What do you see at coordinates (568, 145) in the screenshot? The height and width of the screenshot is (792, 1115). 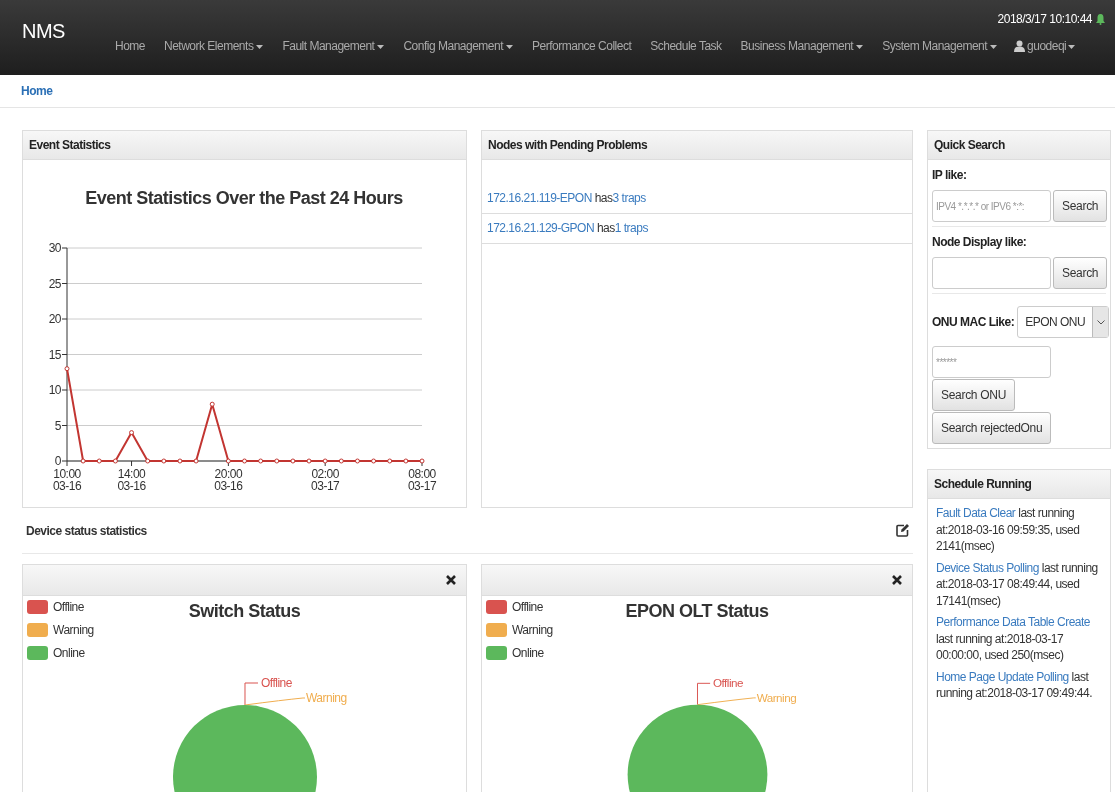 I see `panel-title: Nodes with Pending Problems` at bounding box center [568, 145].